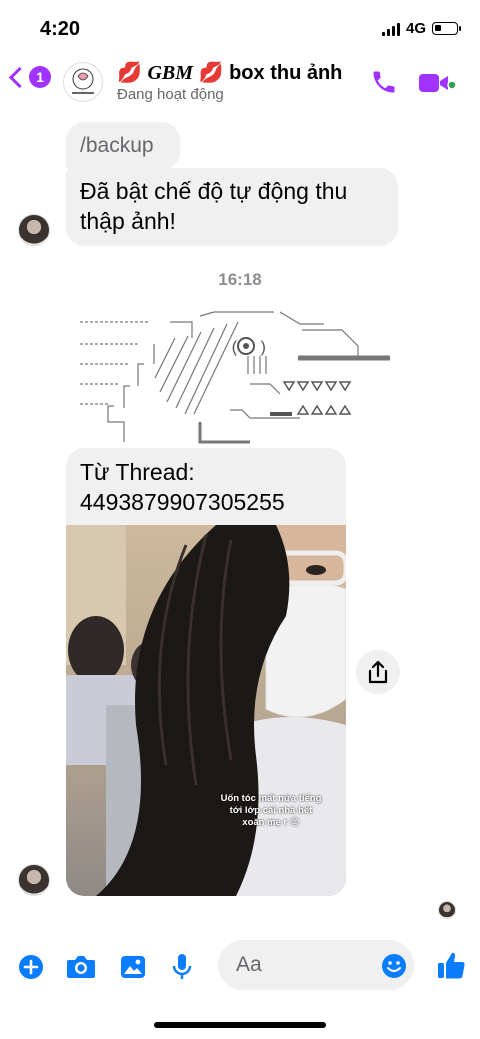 The width and height of the screenshot is (480, 1039). Describe the element at coordinates (206, 488) in the screenshot. I see `message-bubble-thread: Từ Thread: 4493879907305255` at that location.